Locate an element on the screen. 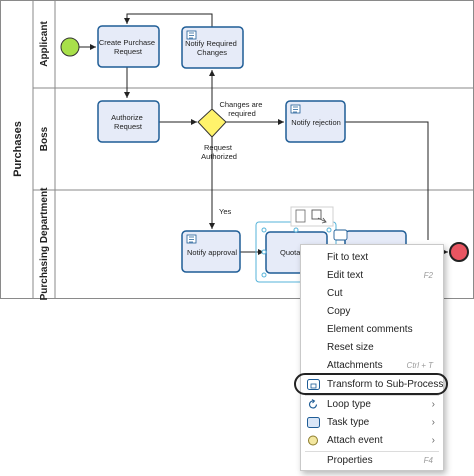  task-notify-required-changes: Notify Required Changes is located at coordinates (212, 47).